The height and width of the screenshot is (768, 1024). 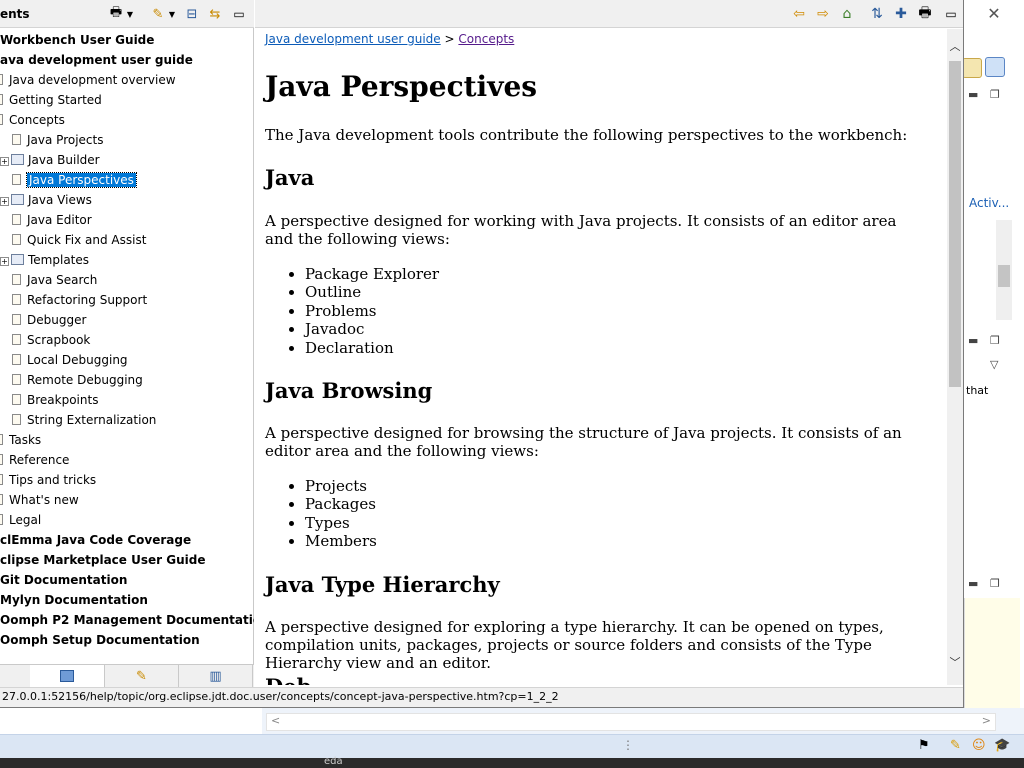 I want to click on open-type-icon, so click(x=972, y=68).